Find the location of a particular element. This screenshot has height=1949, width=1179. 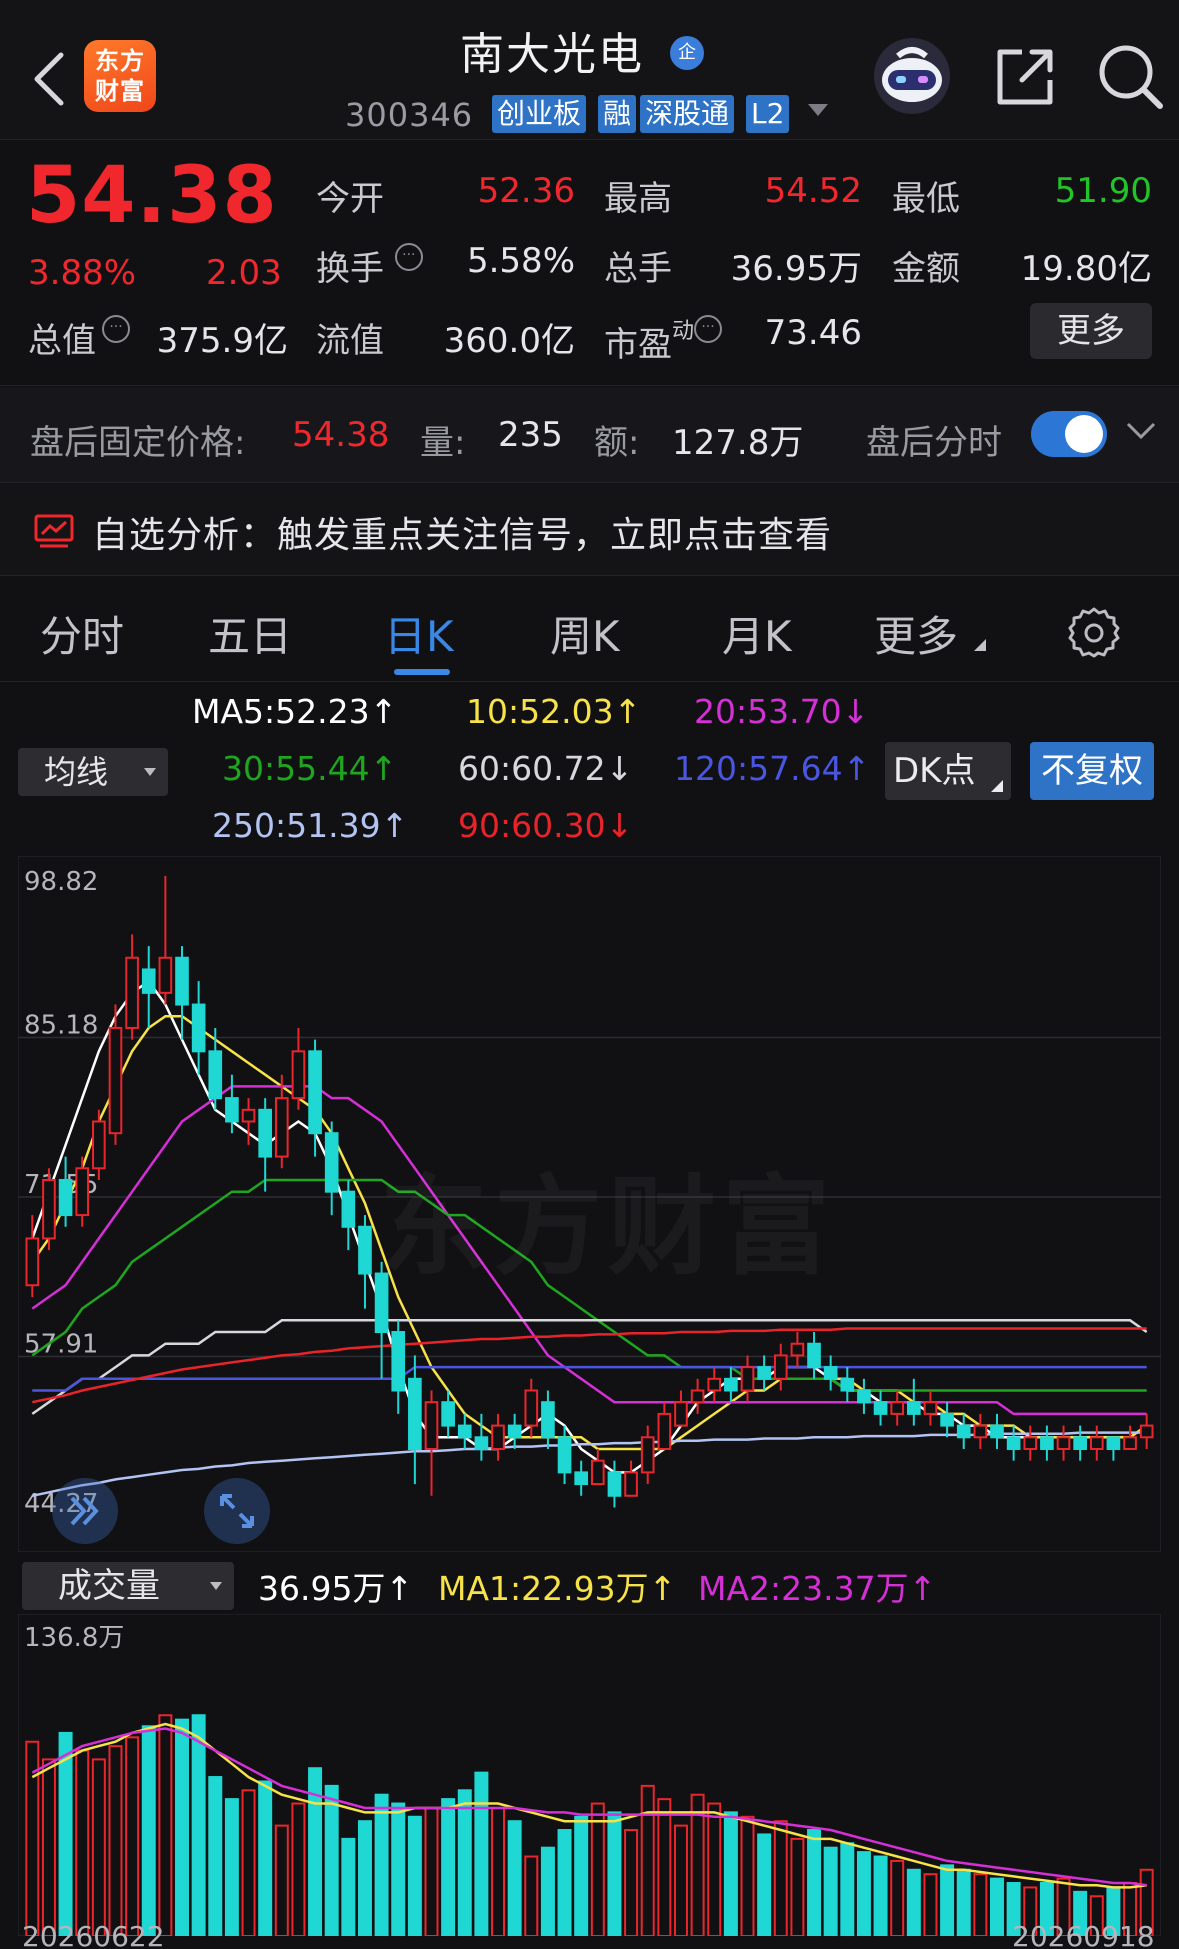

toggle-knob is located at coordinates (1084, 434).